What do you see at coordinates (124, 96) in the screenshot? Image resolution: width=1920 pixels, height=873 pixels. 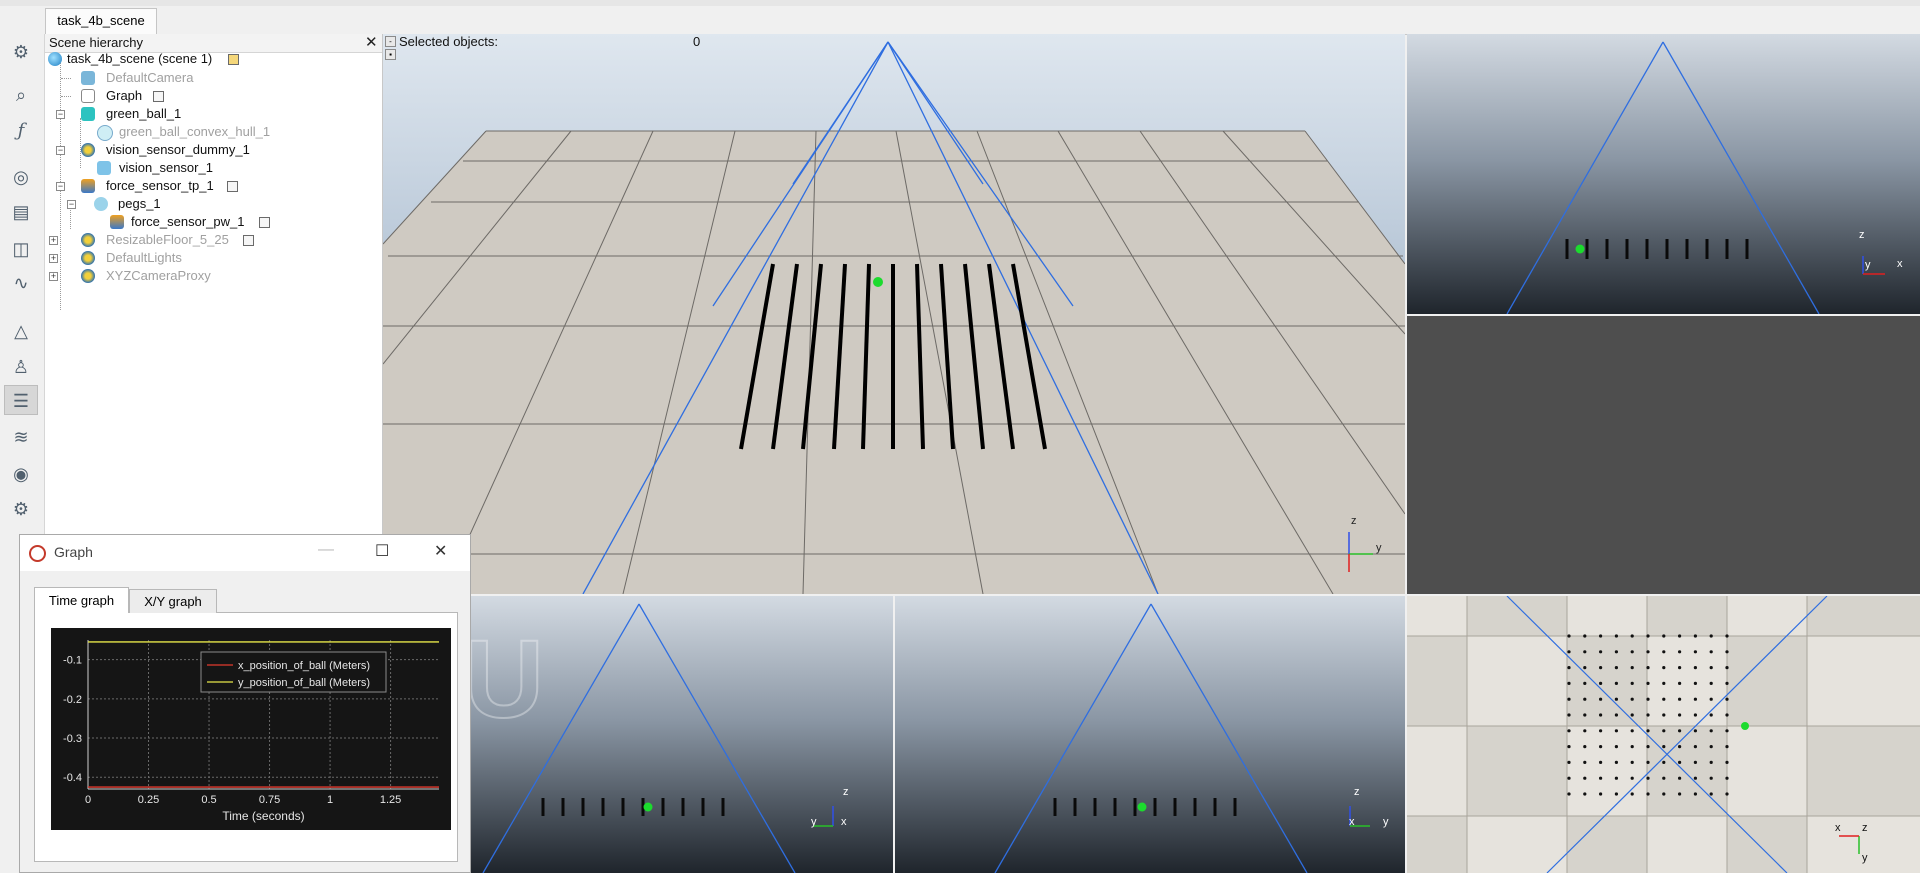 I see `tree-item: Graph` at bounding box center [124, 96].